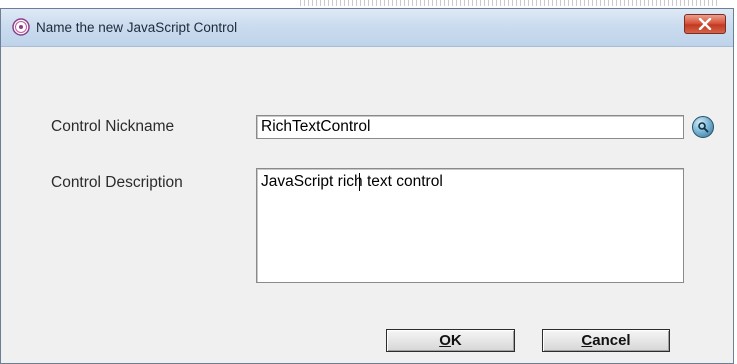  What do you see at coordinates (367, 28) in the screenshot?
I see `title-bar: Name the new JavaScript Control` at bounding box center [367, 28].